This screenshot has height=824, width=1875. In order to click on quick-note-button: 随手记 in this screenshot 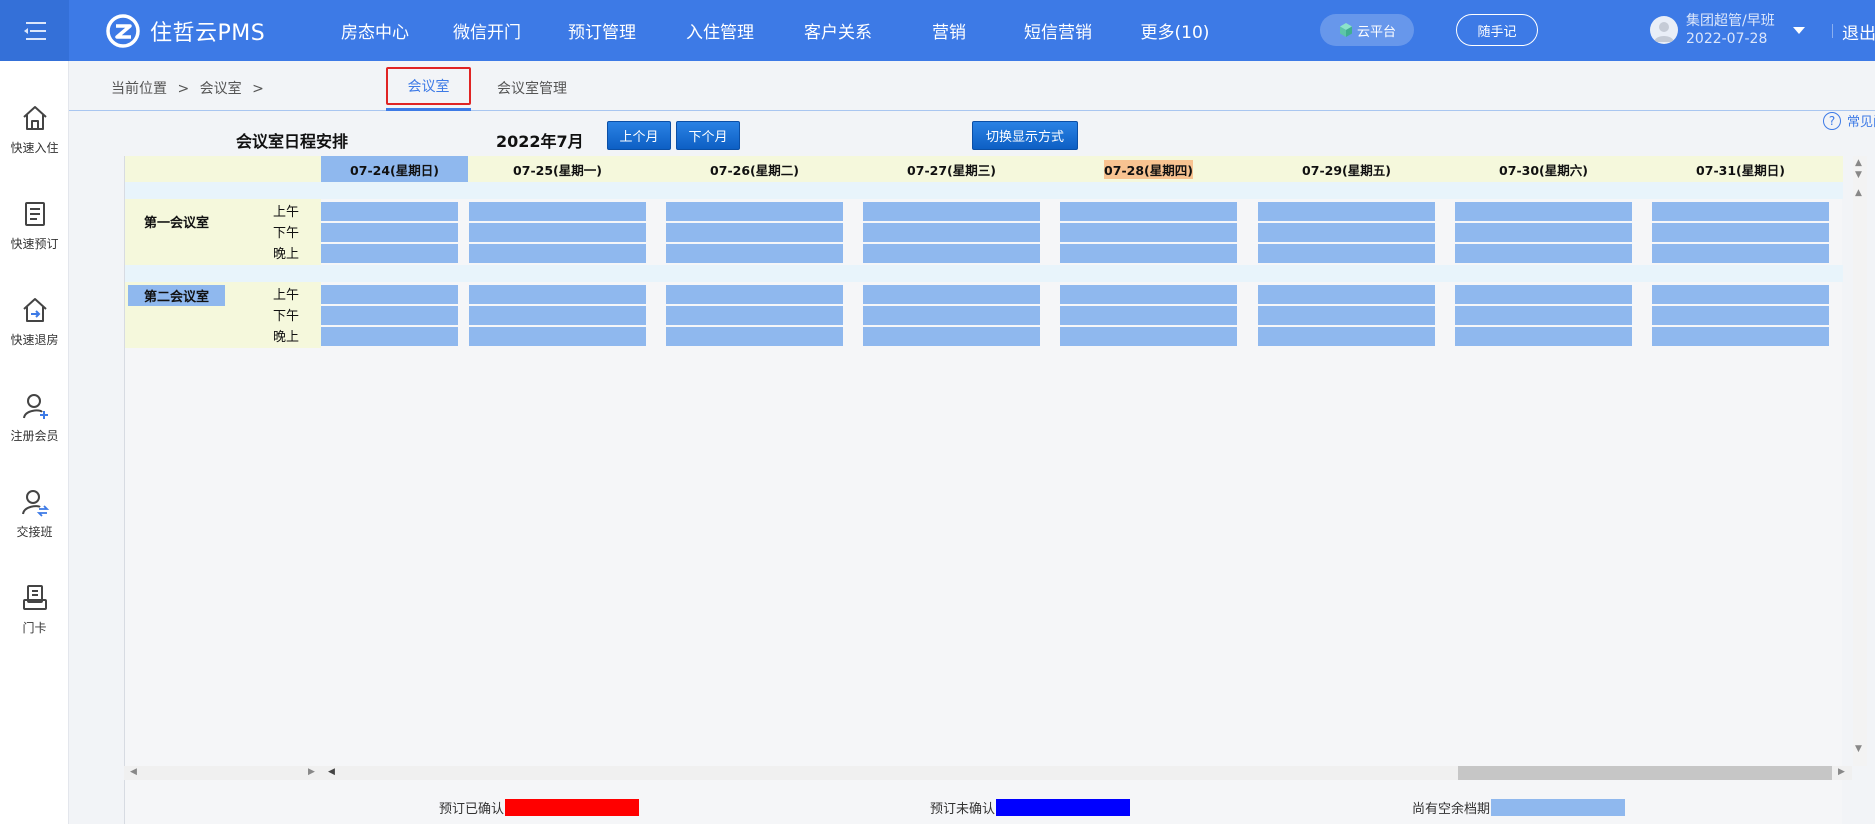, I will do `click(1497, 30)`.